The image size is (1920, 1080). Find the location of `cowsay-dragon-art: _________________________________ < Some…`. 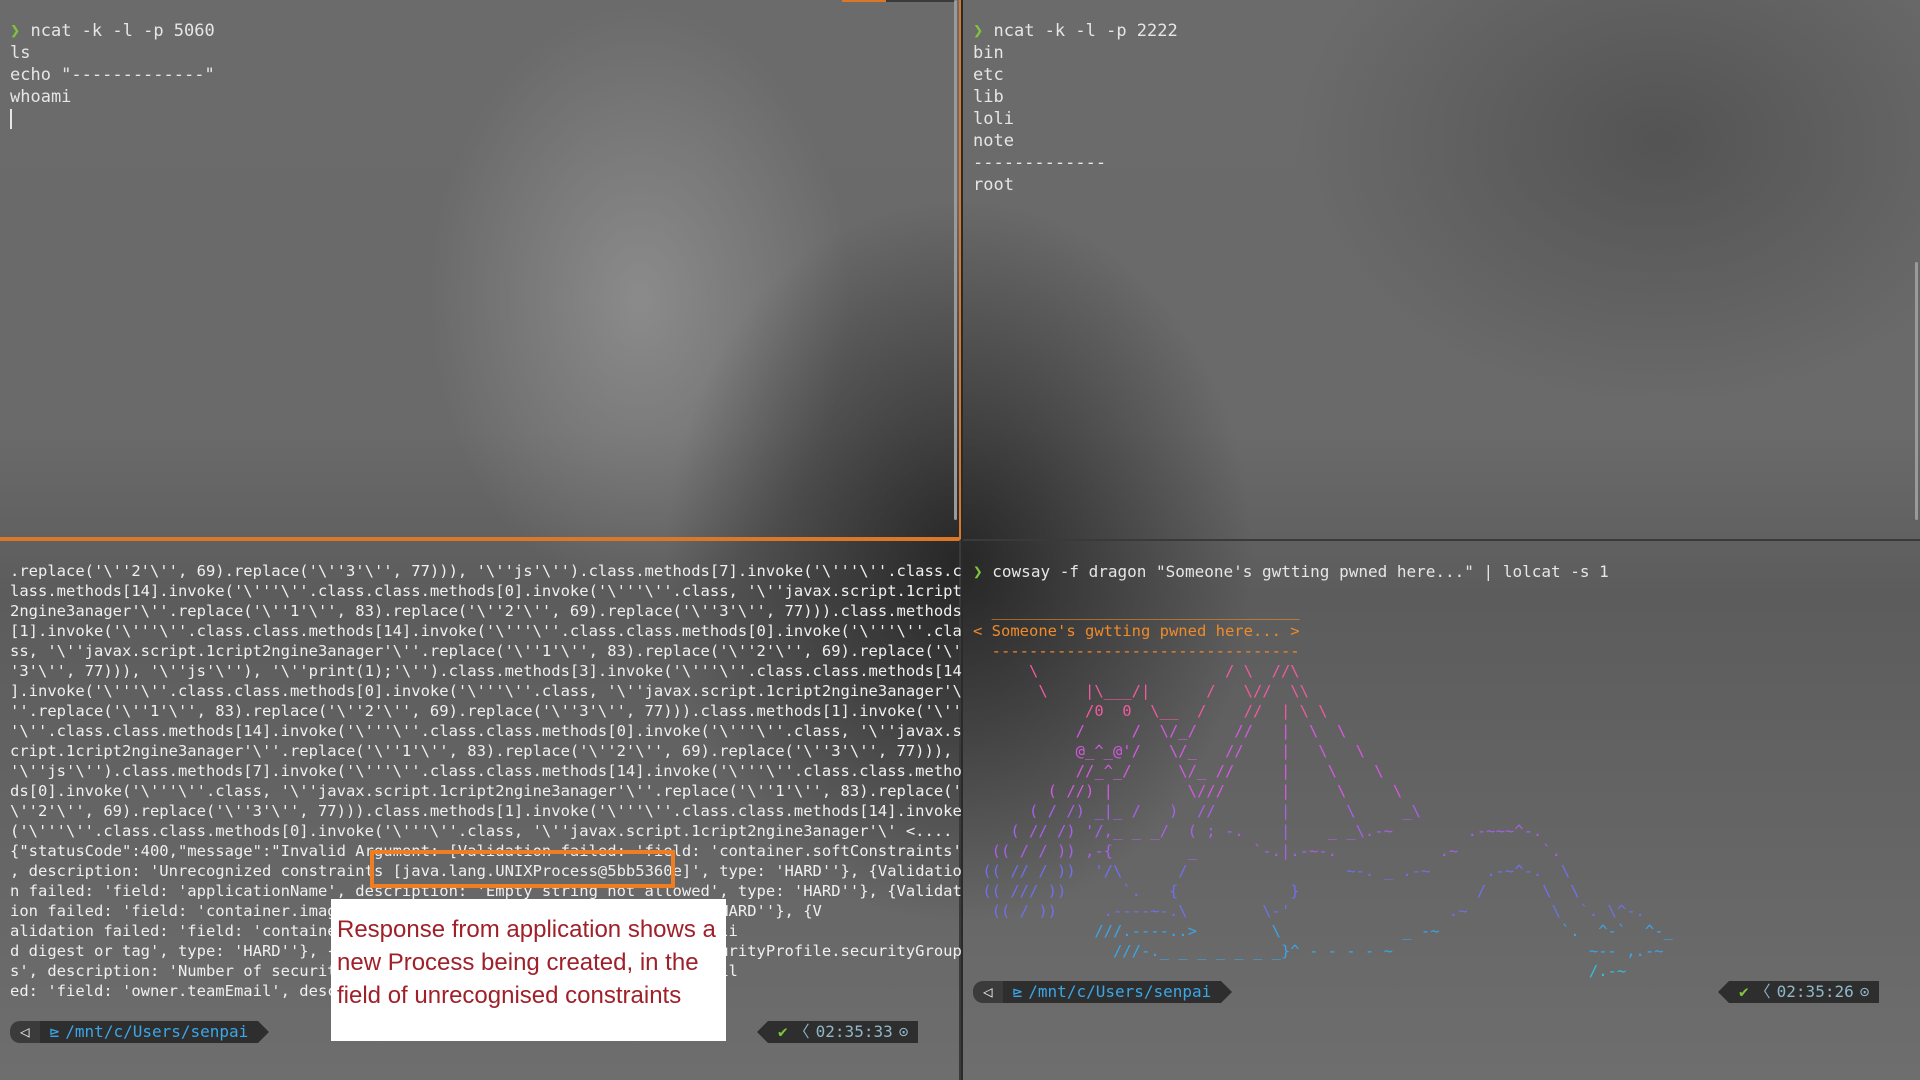

cowsay-dragon-art: _________________________________ < Some… is located at coordinates (1323, 791).